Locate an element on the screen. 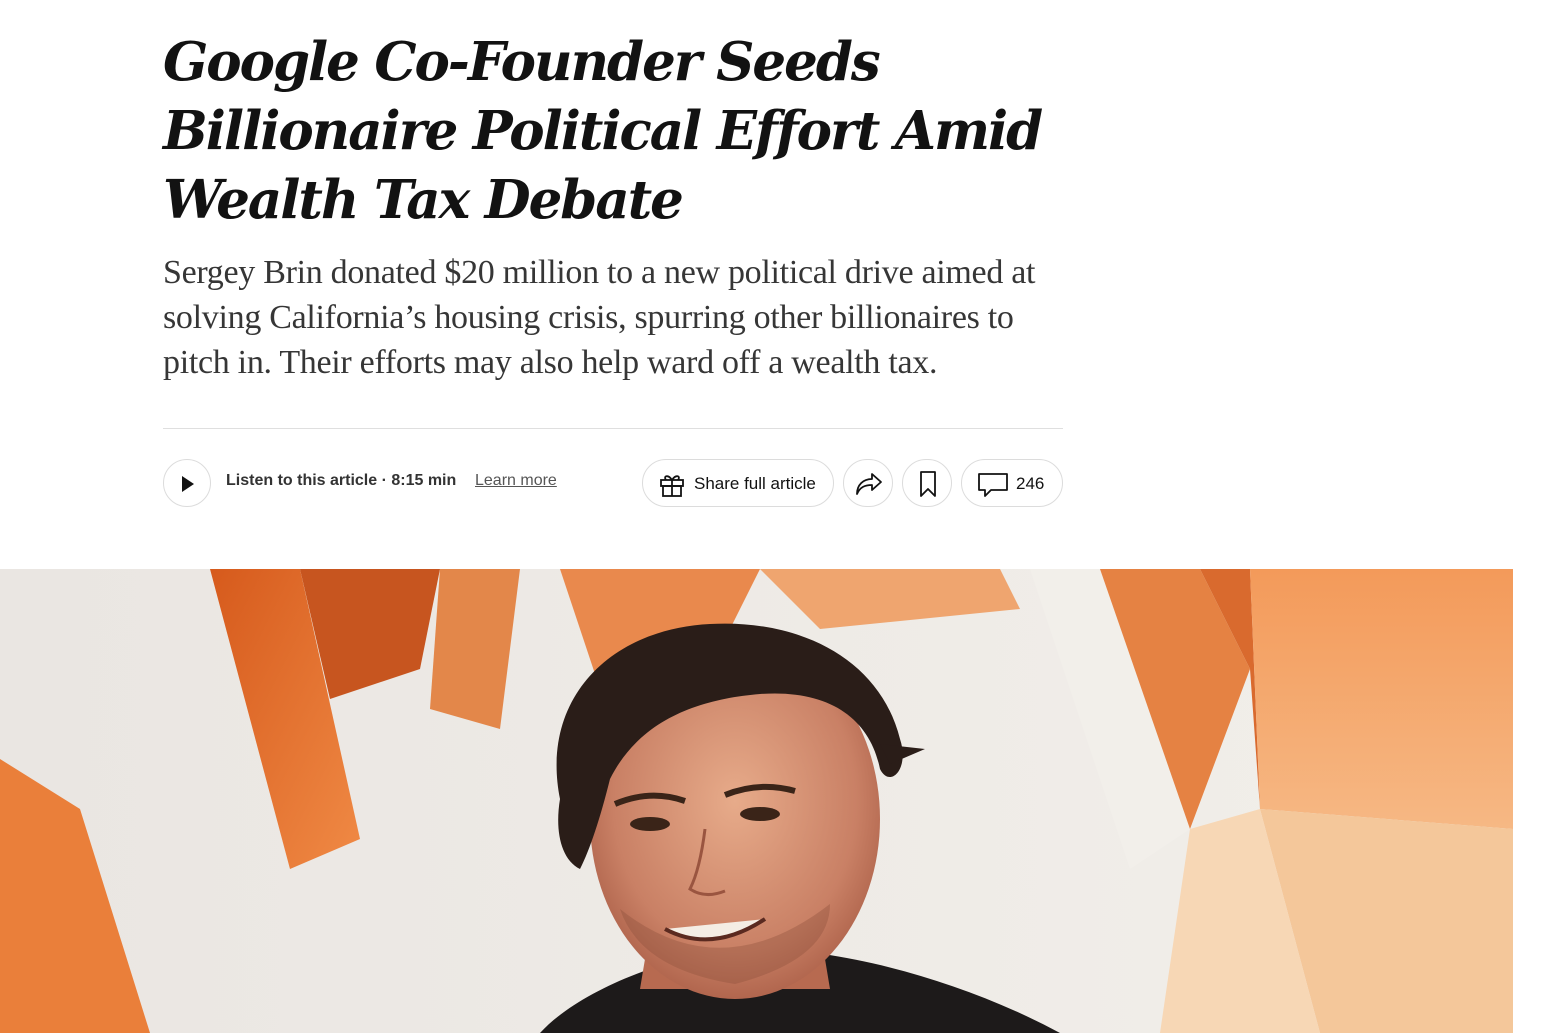 The image size is (1551, 1033). bookmark-icon is located at coordinates (928, 484).